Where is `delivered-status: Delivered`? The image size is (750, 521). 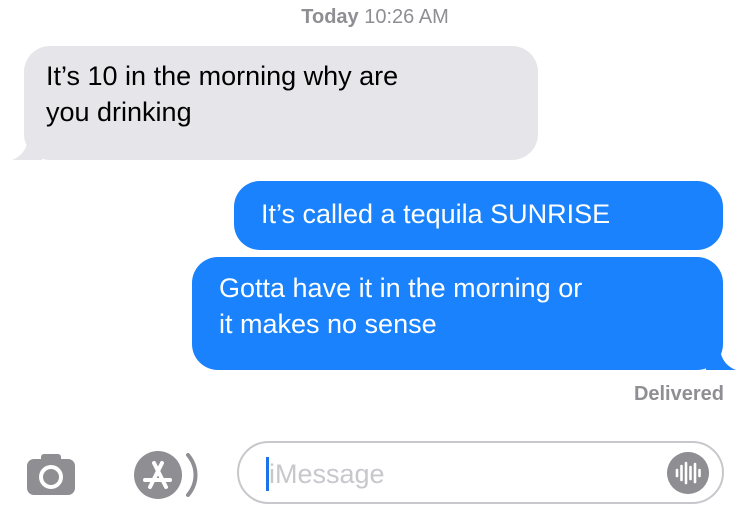 delivered-status: Delivered is located at coordinates (678, 394).